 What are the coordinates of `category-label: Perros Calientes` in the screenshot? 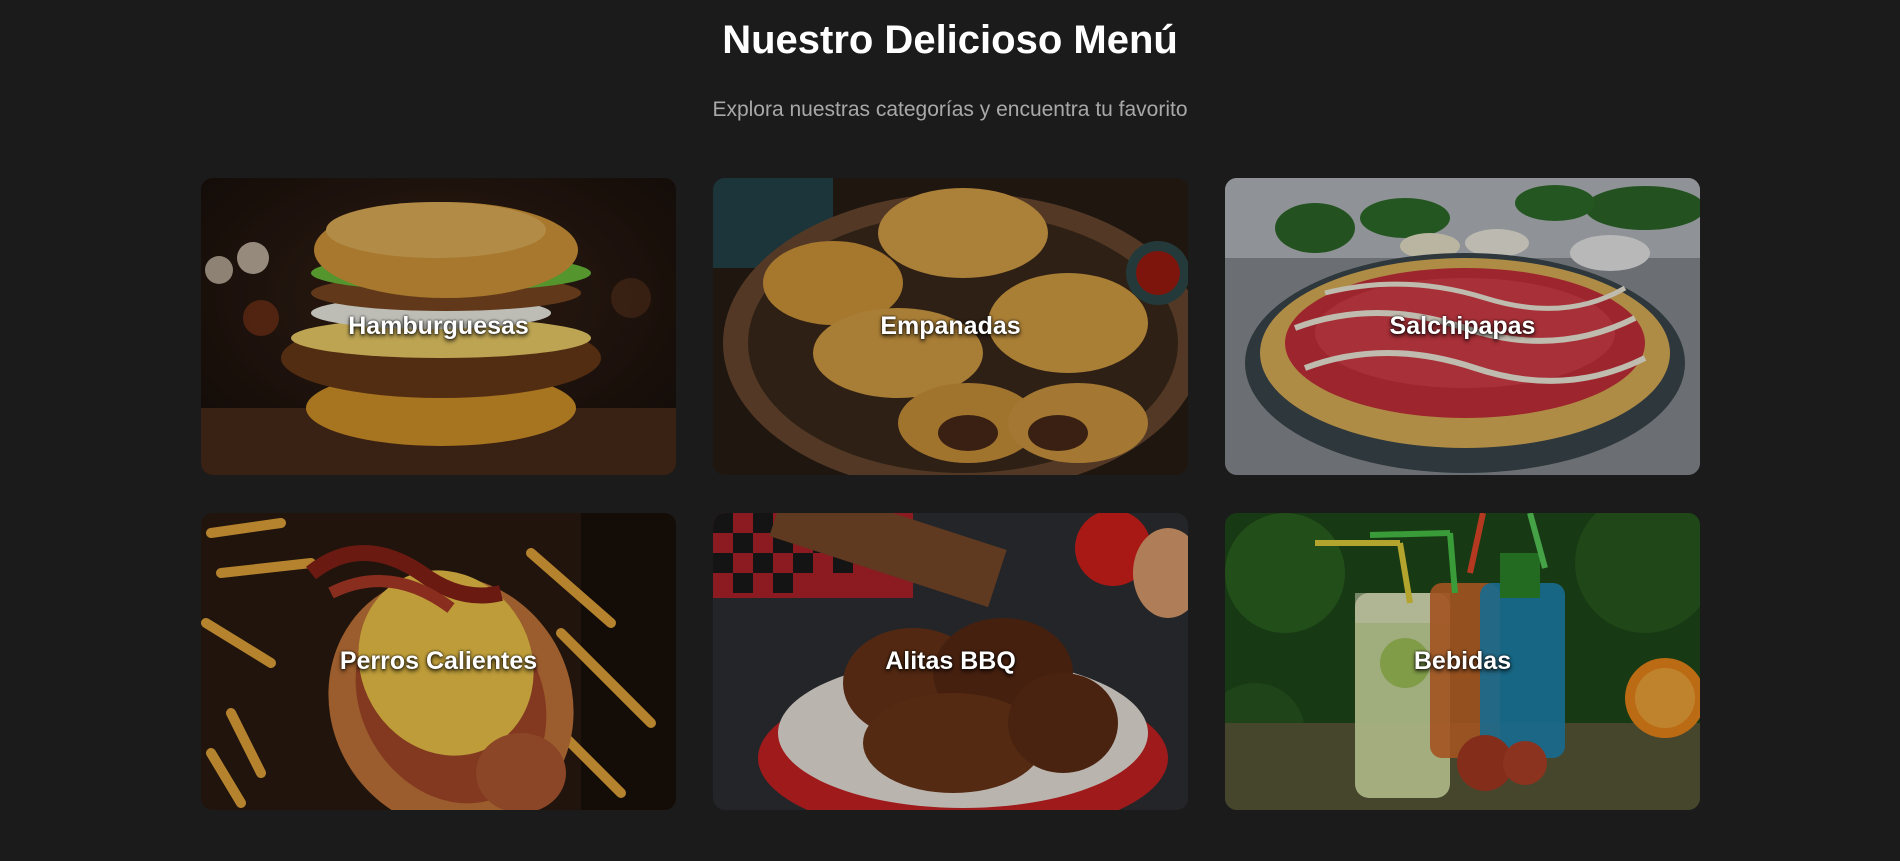 It's located at (438, 661).